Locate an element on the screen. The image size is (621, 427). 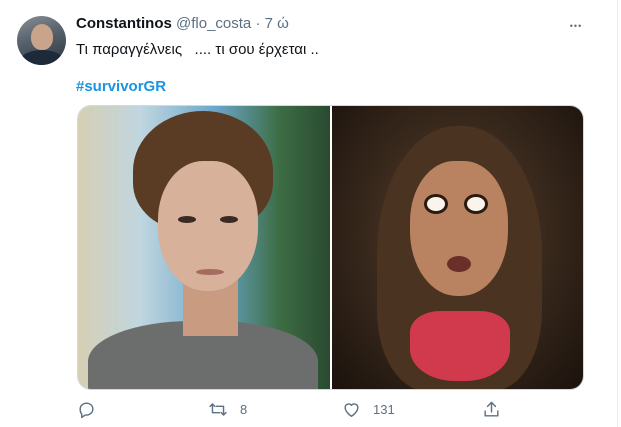
share-icon is located at coordinates (491, 409).